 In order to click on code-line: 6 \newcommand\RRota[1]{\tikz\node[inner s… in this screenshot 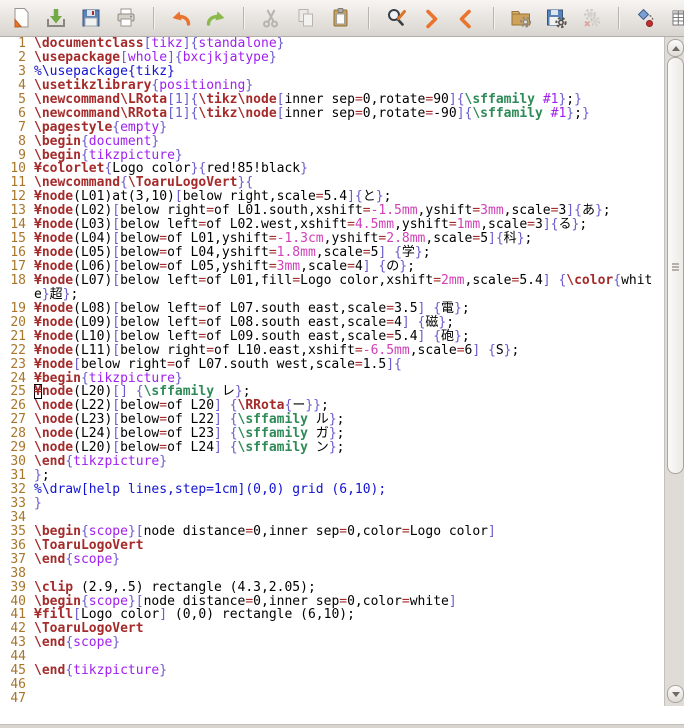, I will do `click(332, 113)`.